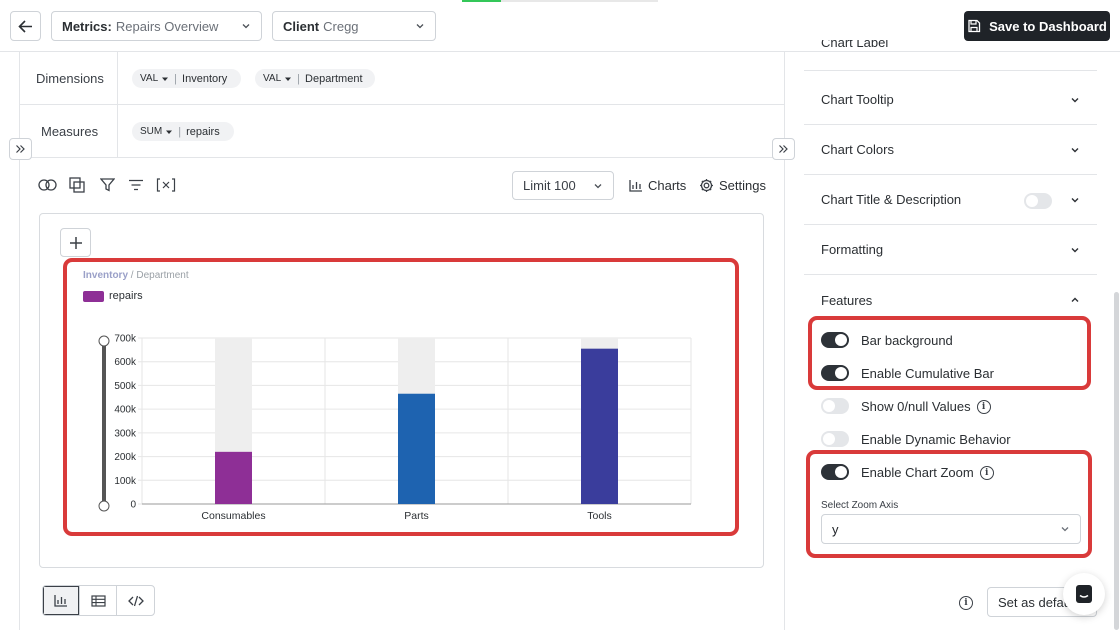 This screenshot has width=1120, height=630. What do you see at coordinates (1075, 299) in the screenshot?
I see `chevron-up-icon` at bounding box center [1075, 299].